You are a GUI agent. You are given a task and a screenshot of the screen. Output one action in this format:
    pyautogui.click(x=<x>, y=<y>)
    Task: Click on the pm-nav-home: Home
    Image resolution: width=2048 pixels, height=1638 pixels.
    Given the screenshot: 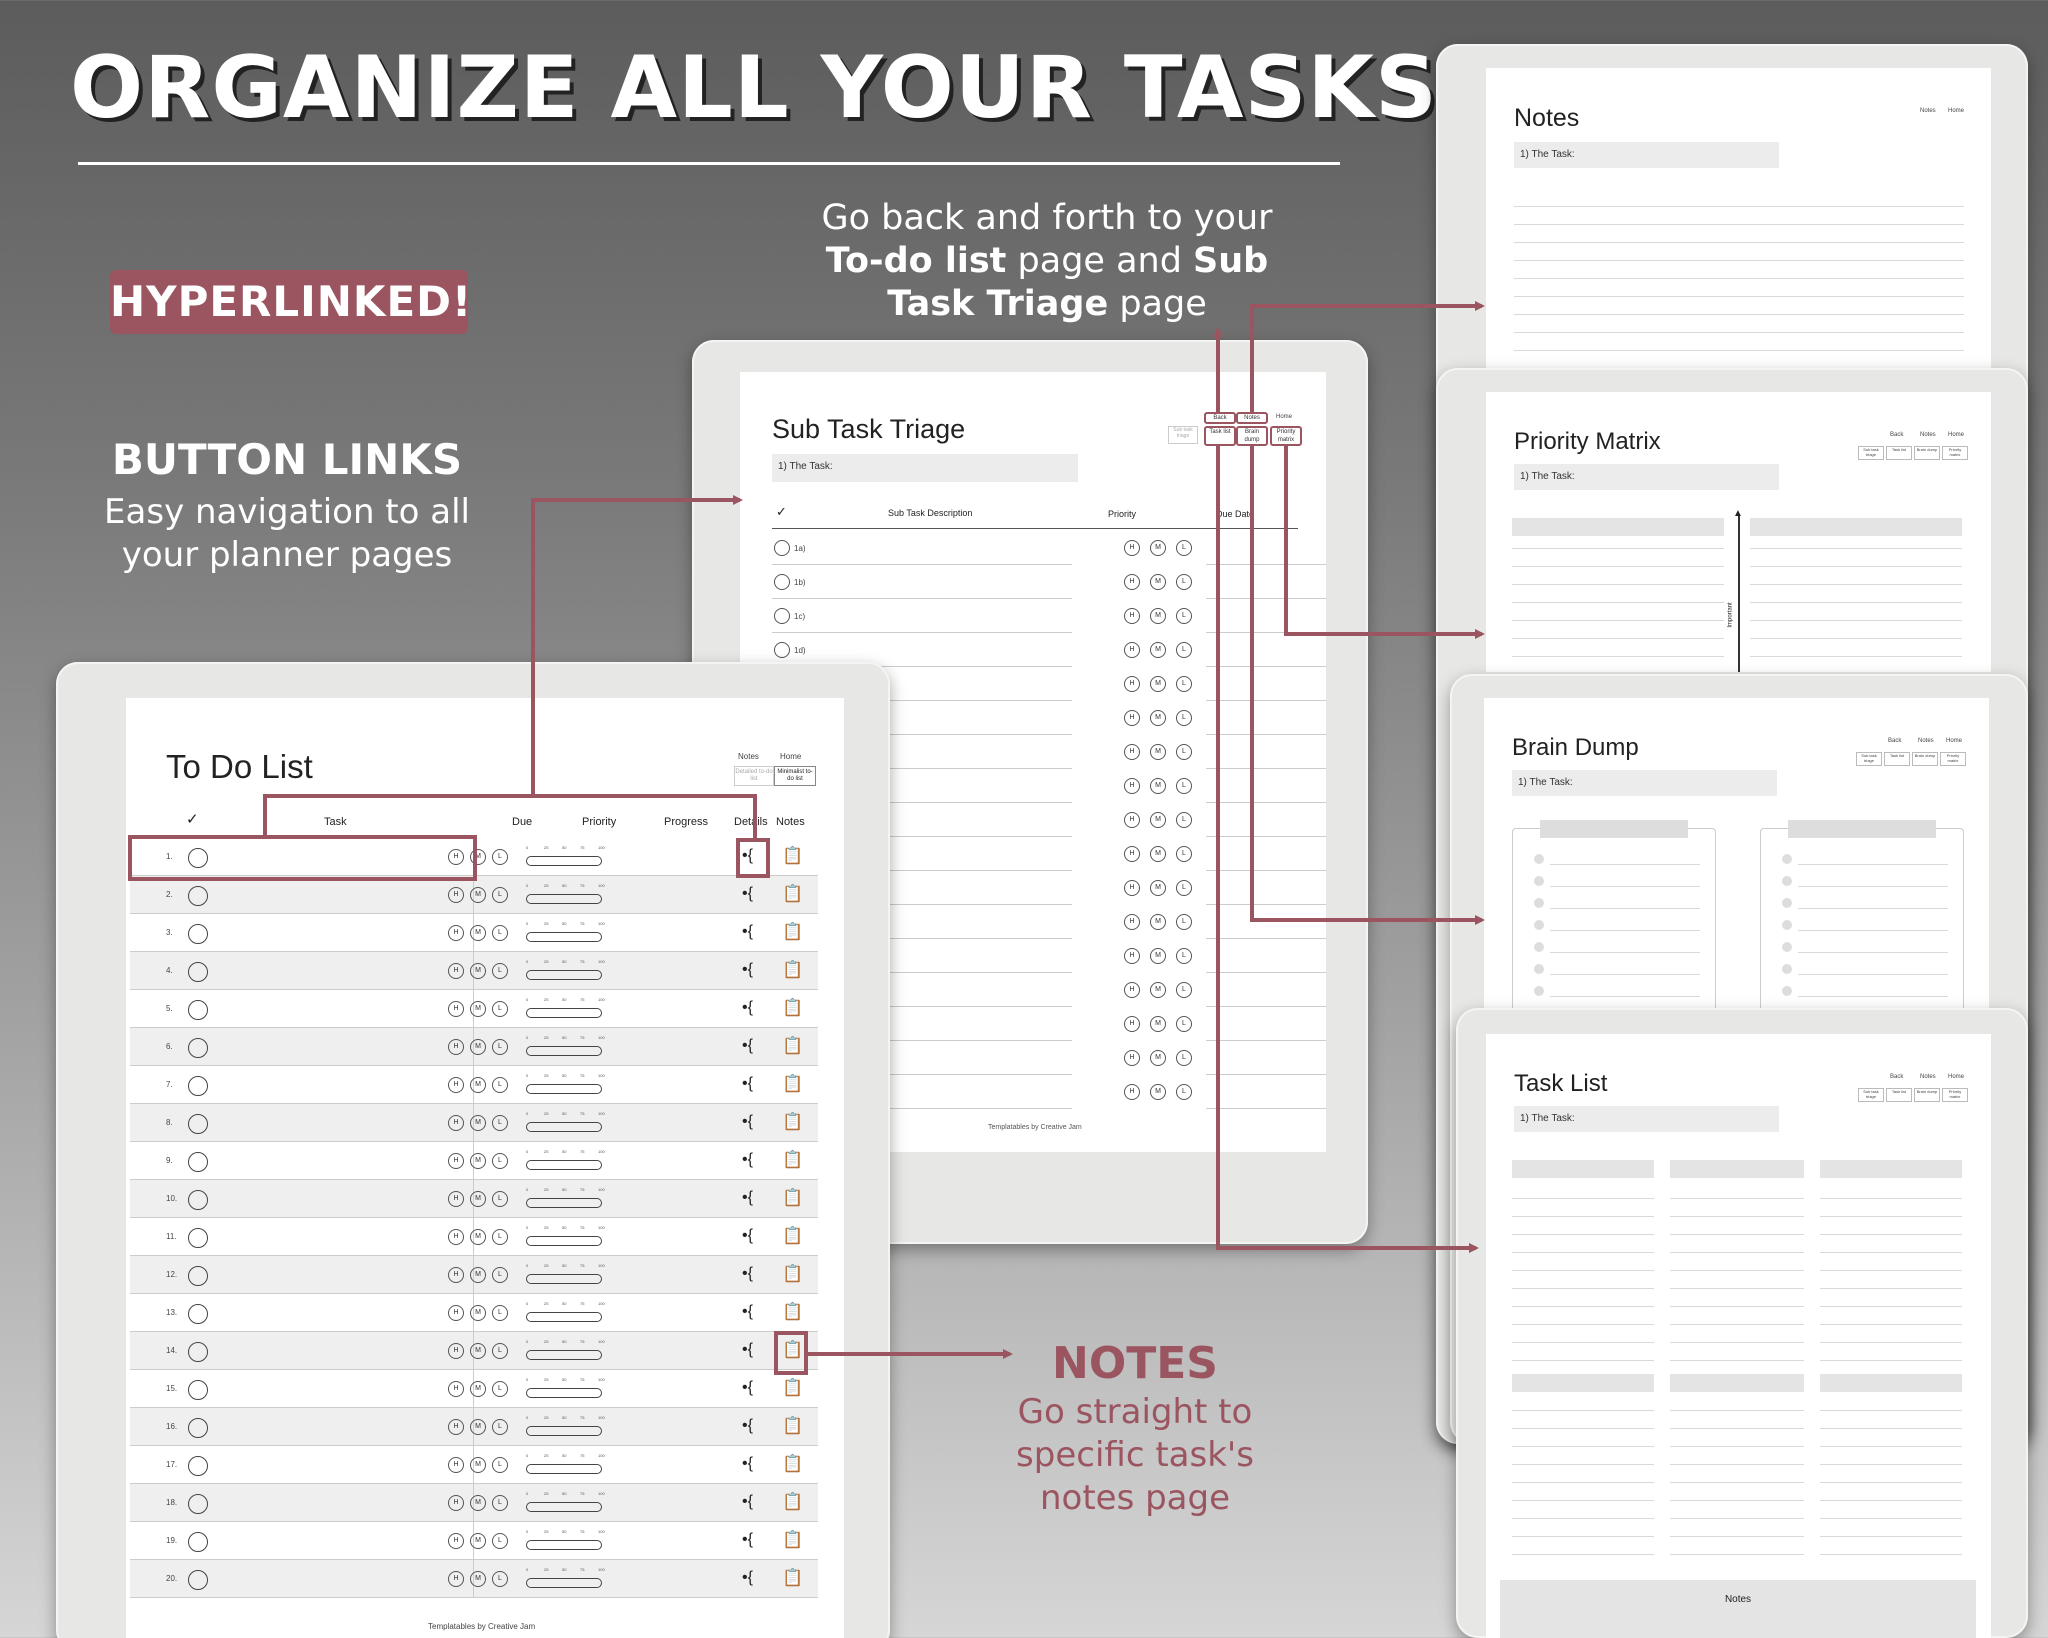 What is the action you would take?
    pyautogui.click(x=1956, y=435)
    